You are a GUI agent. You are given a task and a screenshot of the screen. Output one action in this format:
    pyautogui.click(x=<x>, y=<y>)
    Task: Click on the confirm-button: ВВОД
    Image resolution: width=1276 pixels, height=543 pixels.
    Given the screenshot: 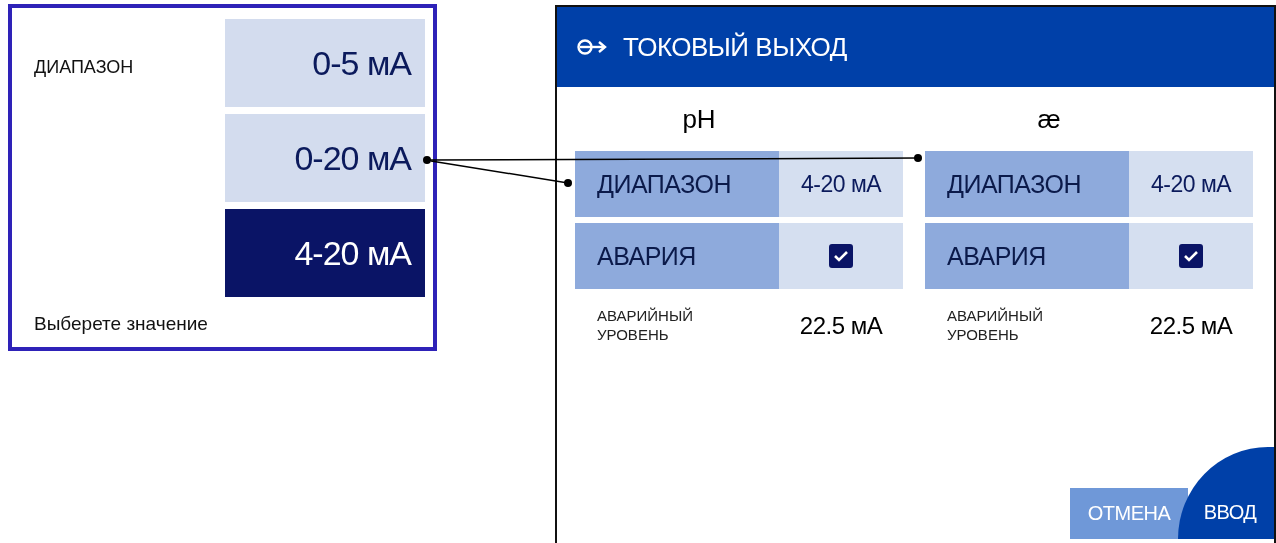 What is the action you would take?
    pyautogui.click(x=1226, y=493)
    